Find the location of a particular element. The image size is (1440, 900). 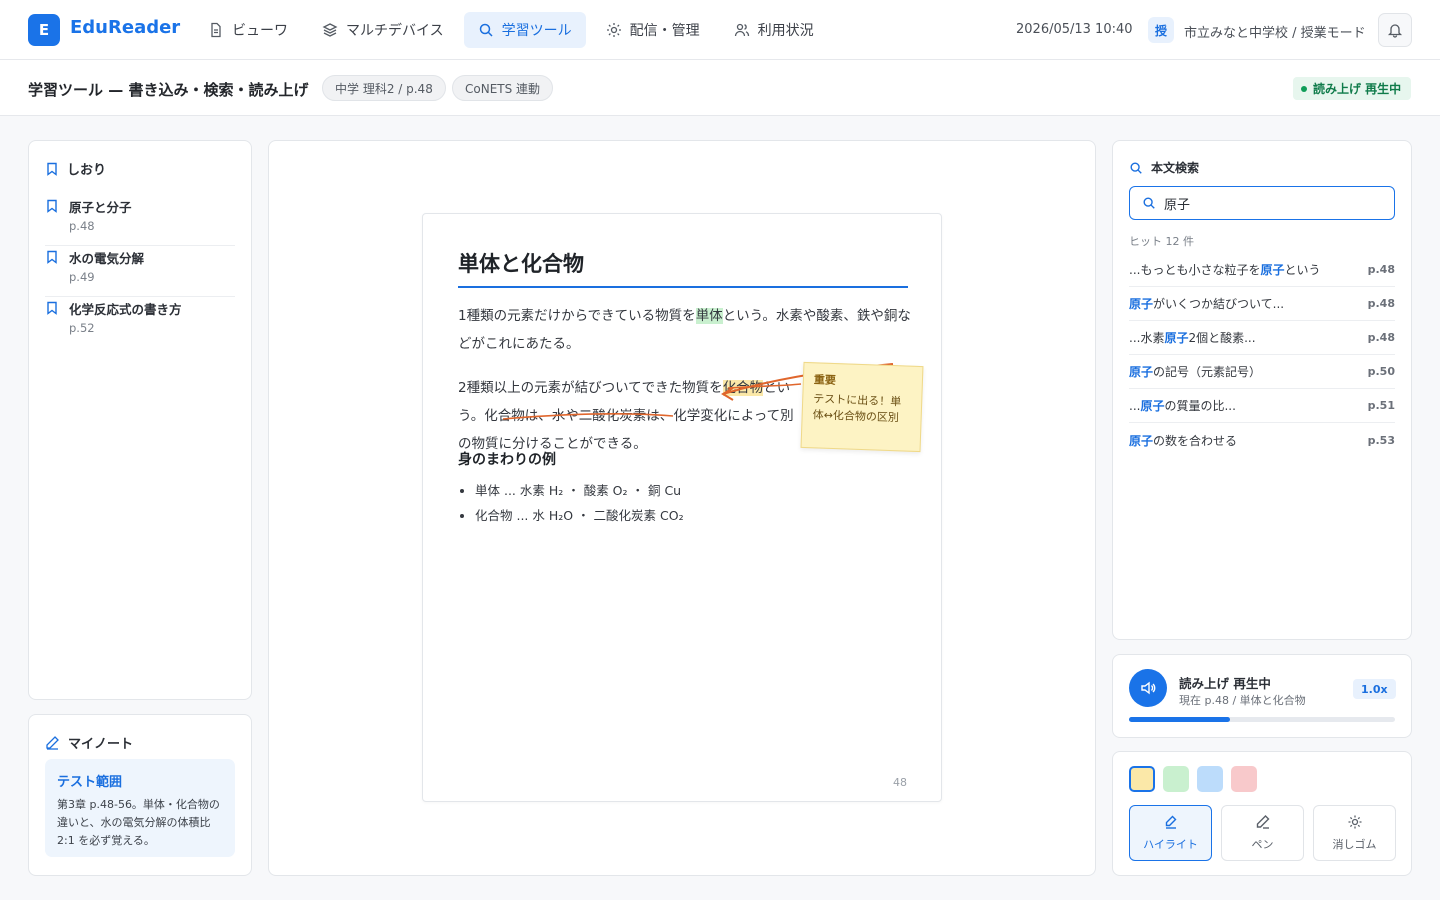

textbook-chip: 中学 理科2 / p.48 is located at coordinates (384, 88).